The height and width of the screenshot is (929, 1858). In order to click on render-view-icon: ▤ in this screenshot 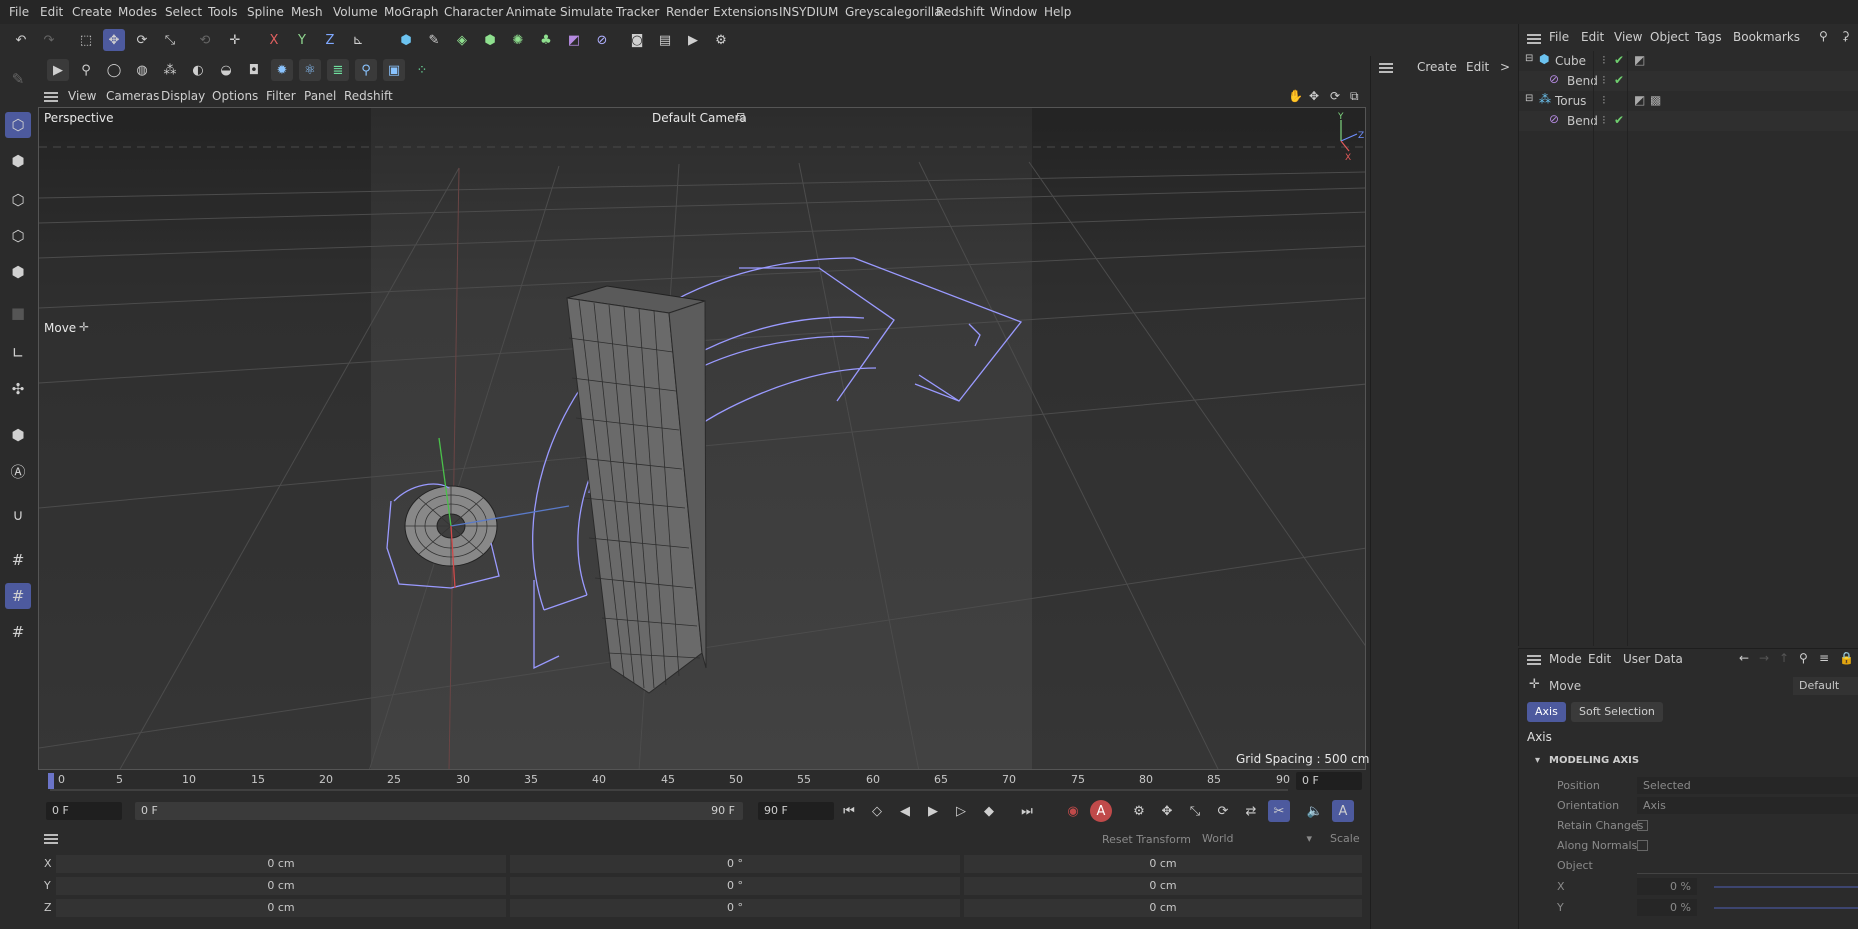, I will do `click(665, 40)`.